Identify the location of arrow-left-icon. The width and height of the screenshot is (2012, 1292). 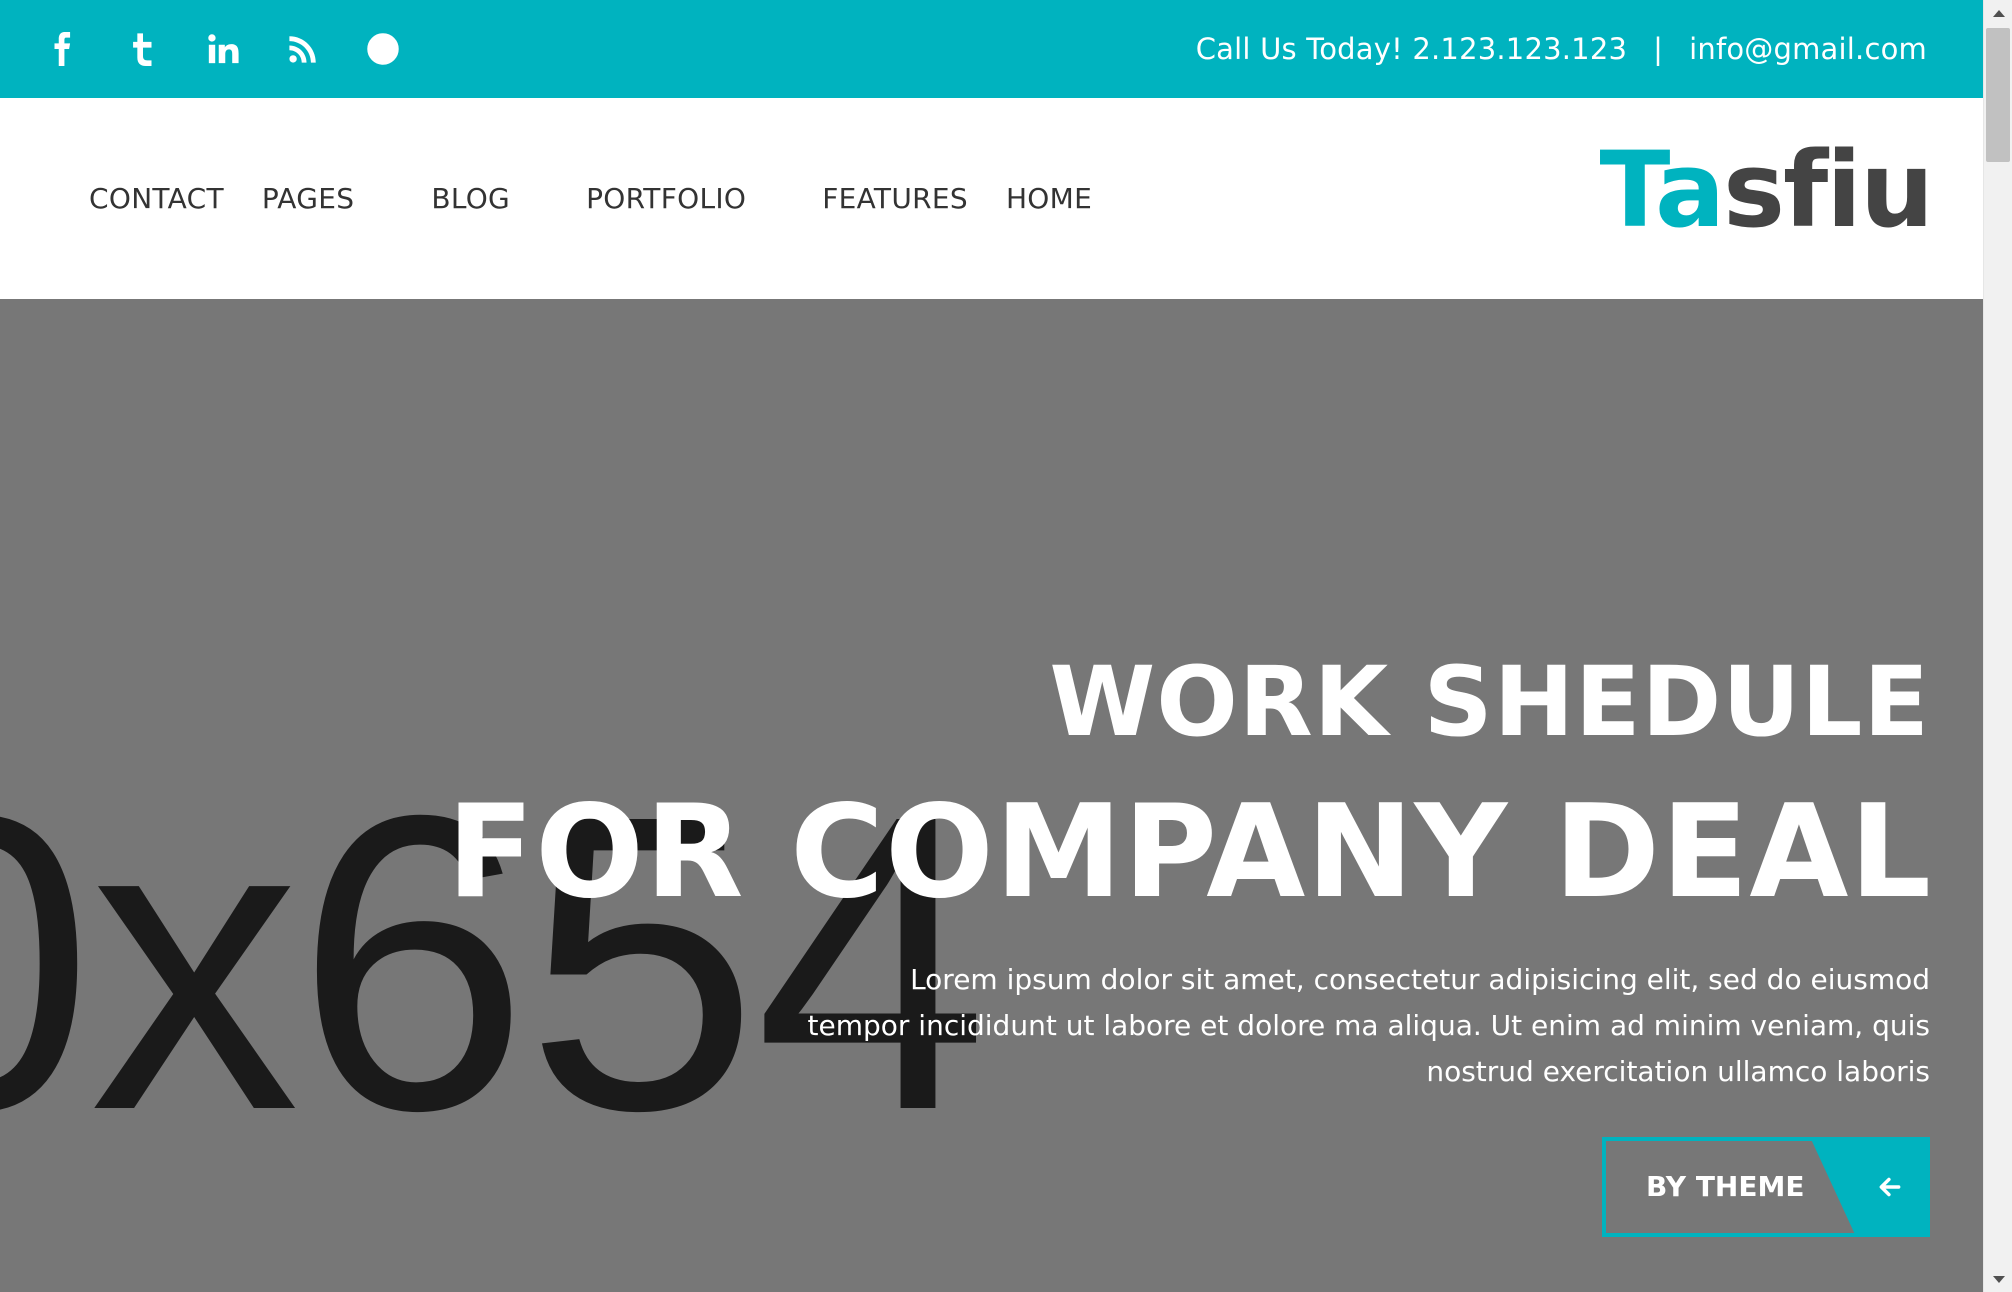
(1890, 1187).